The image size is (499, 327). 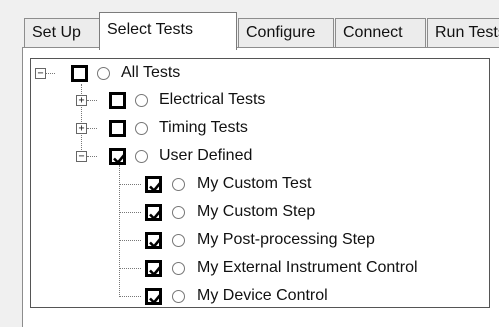 What do you see at coordinates (262, 296) in the screenshot?
I see `tree-item-my-device-control: My Device Control` at bounding box center [262, 296].